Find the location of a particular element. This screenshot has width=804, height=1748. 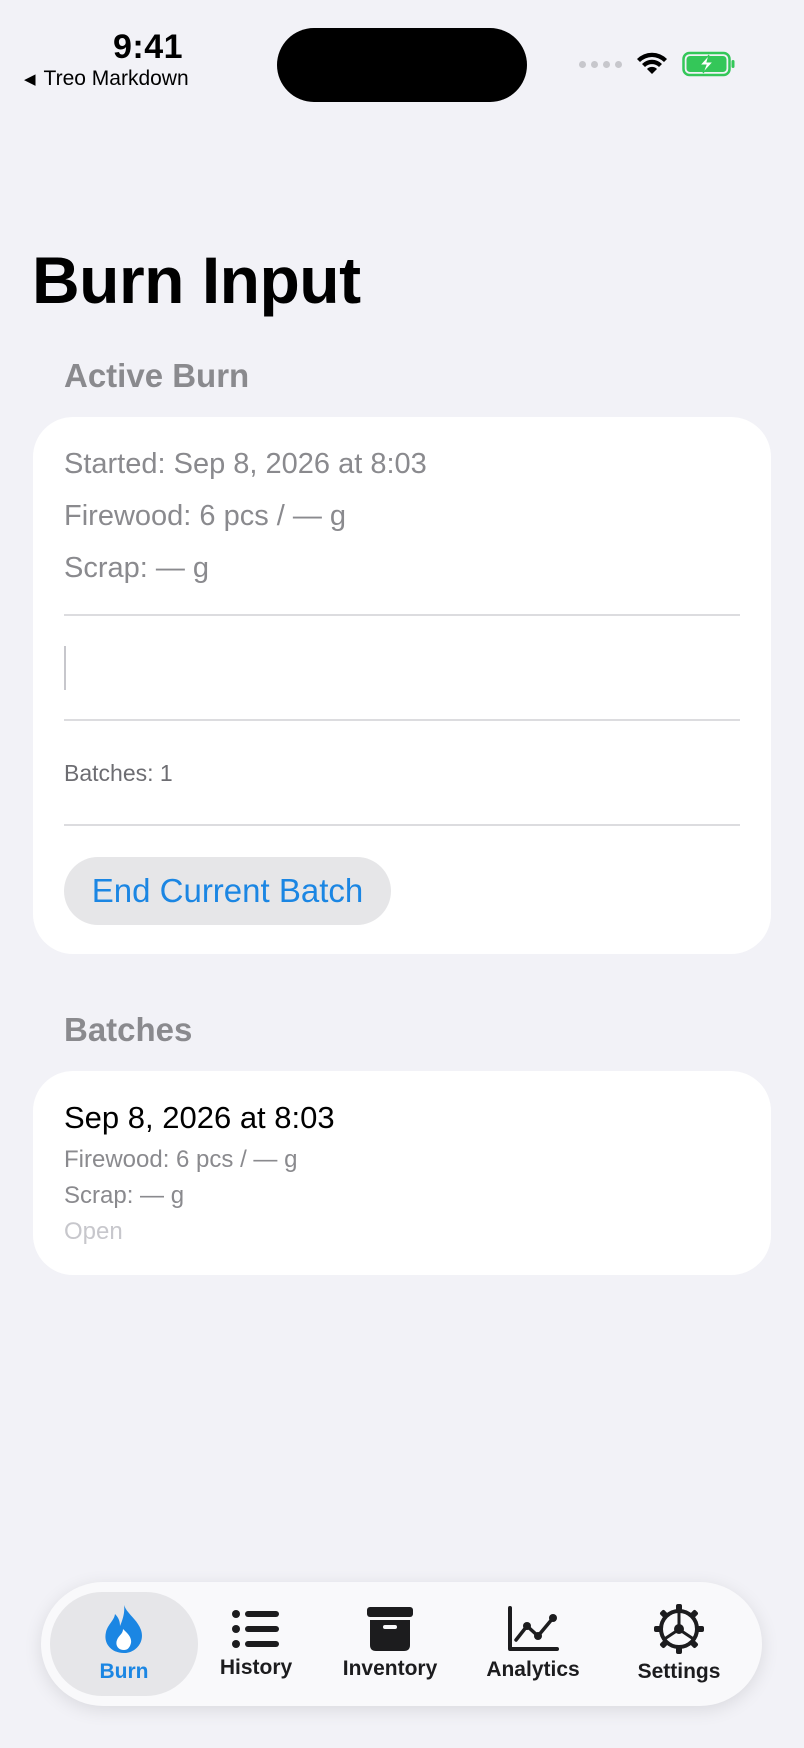

tab-history: History is located at coordinates (256, 1644).